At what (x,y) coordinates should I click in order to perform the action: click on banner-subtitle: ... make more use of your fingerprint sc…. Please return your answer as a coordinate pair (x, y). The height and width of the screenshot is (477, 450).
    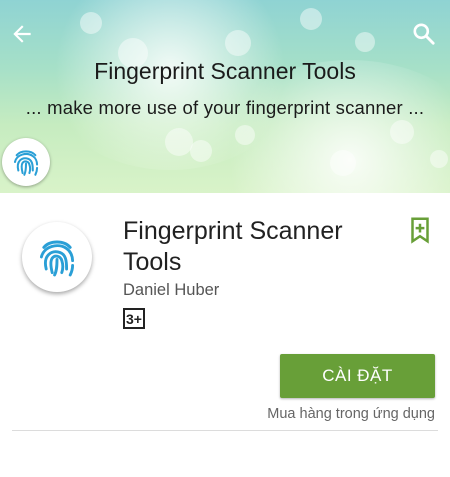
    Looking at the image, I should click on (225, 107).